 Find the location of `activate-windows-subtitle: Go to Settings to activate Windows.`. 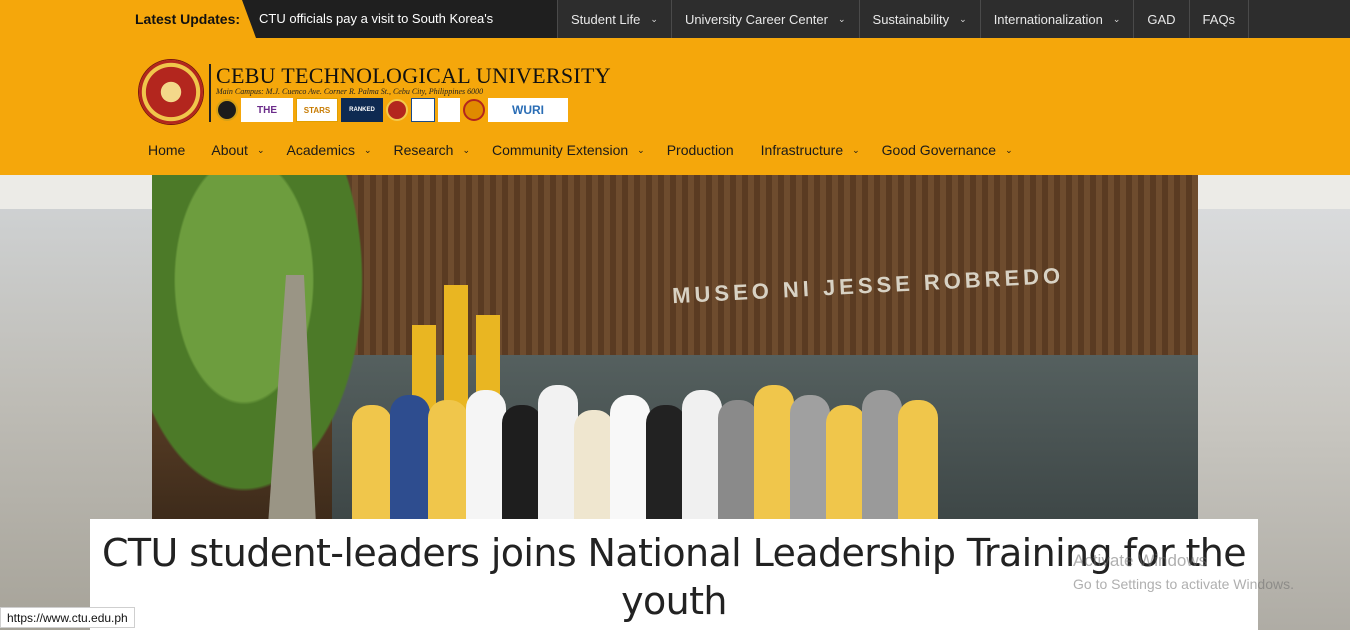

activate-windows-subtitle: Go to Settings to activate Windows. is located at coordinates (1183, 584).